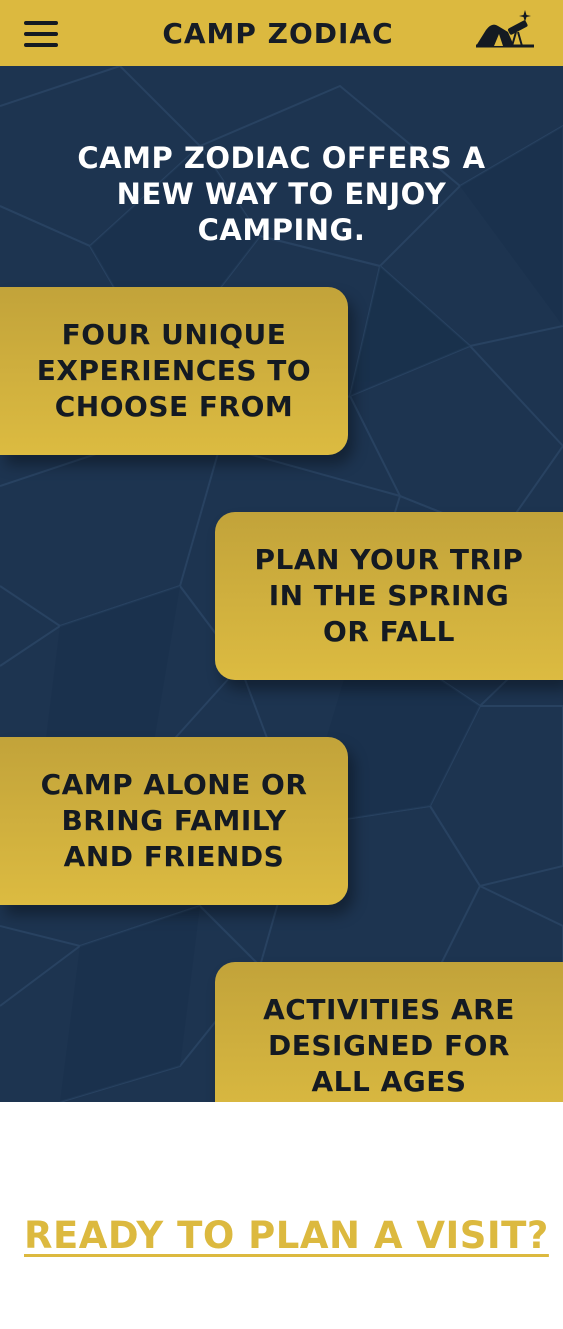 This screenshot has height=1329, width=563. I want to click on tent-telescope-icon, so click(505, 29).